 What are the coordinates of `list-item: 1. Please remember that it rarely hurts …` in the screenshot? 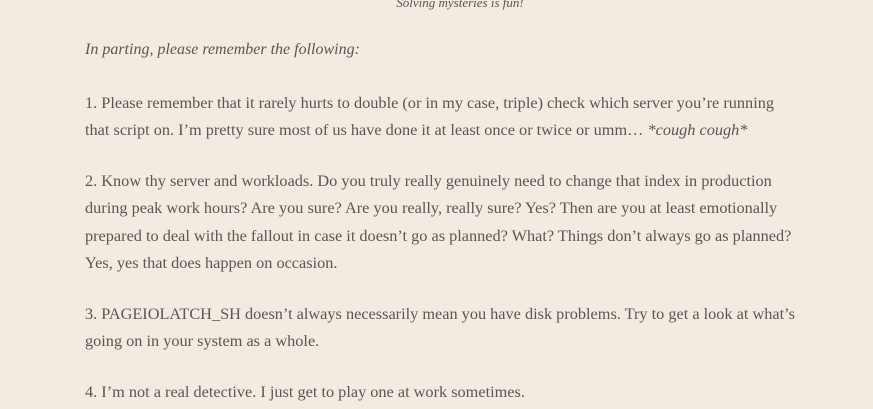 It's located at (429, 116).